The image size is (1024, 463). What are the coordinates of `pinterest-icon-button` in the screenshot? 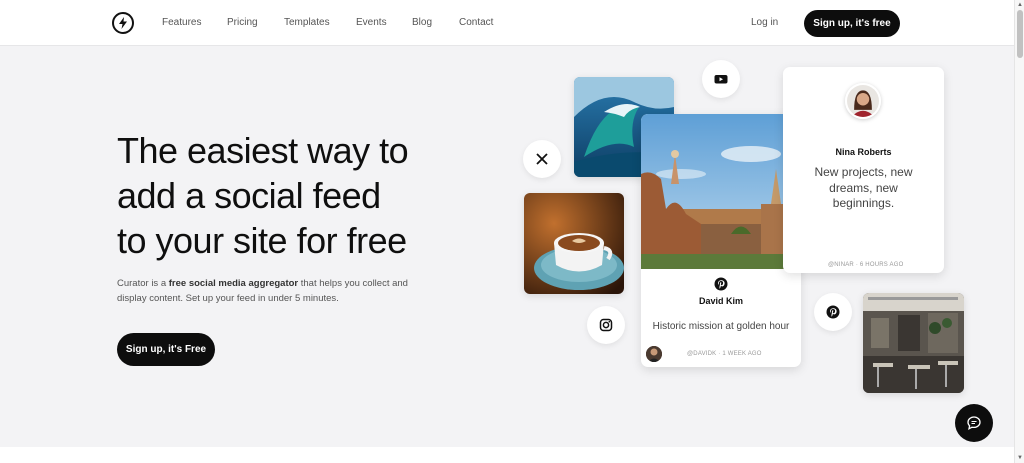 It's located at (833, 312).